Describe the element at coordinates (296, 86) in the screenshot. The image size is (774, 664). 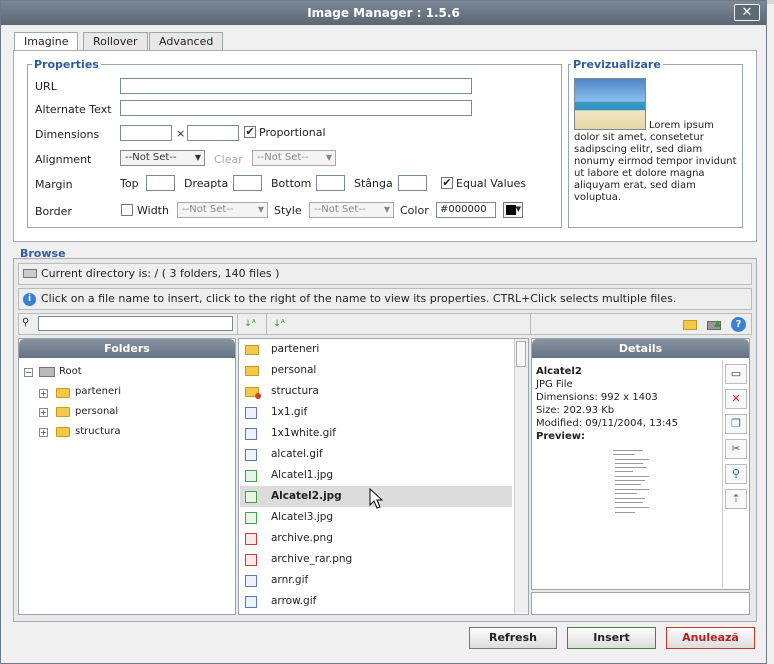
I see `url-input` at that location.